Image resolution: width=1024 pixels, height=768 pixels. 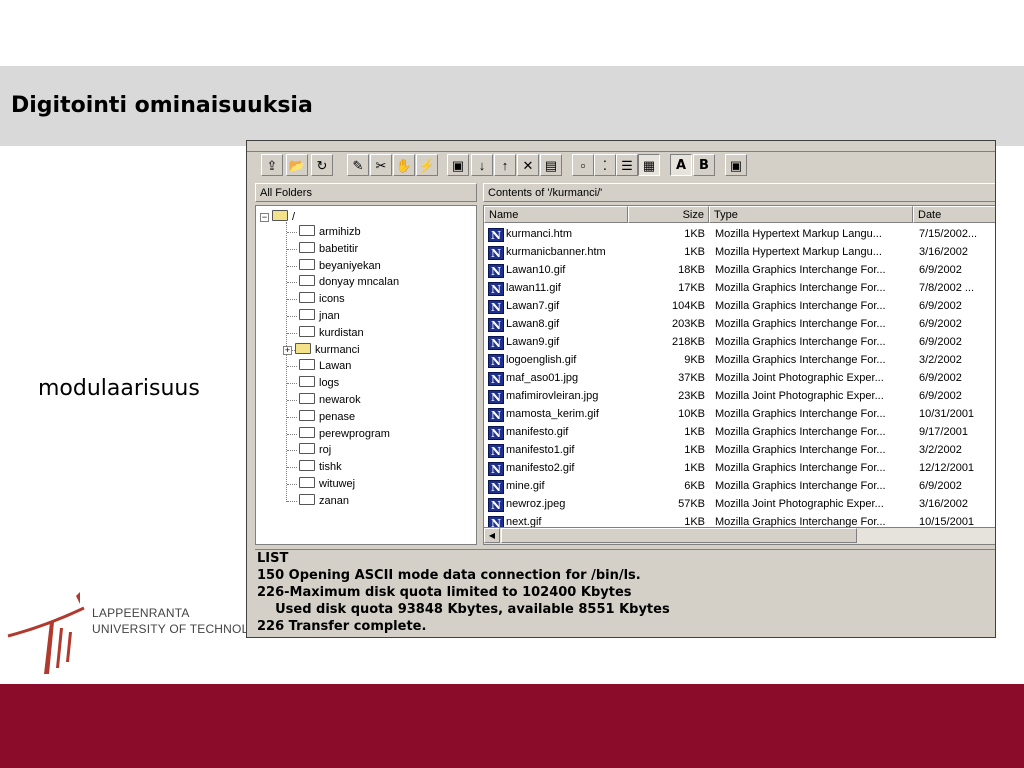 What do you see at coordinates (668, 214) in the screenshot?
I see `column-header-size: Size` at bounding box center [668, 214].